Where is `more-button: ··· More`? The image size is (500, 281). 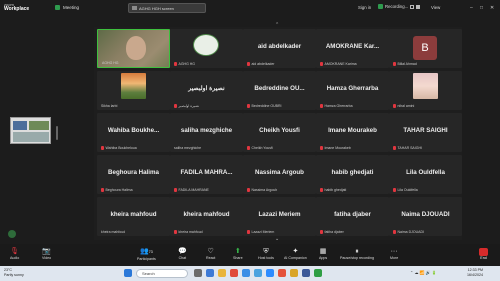
more-button: ··· More is located at coordinates (394, 253).